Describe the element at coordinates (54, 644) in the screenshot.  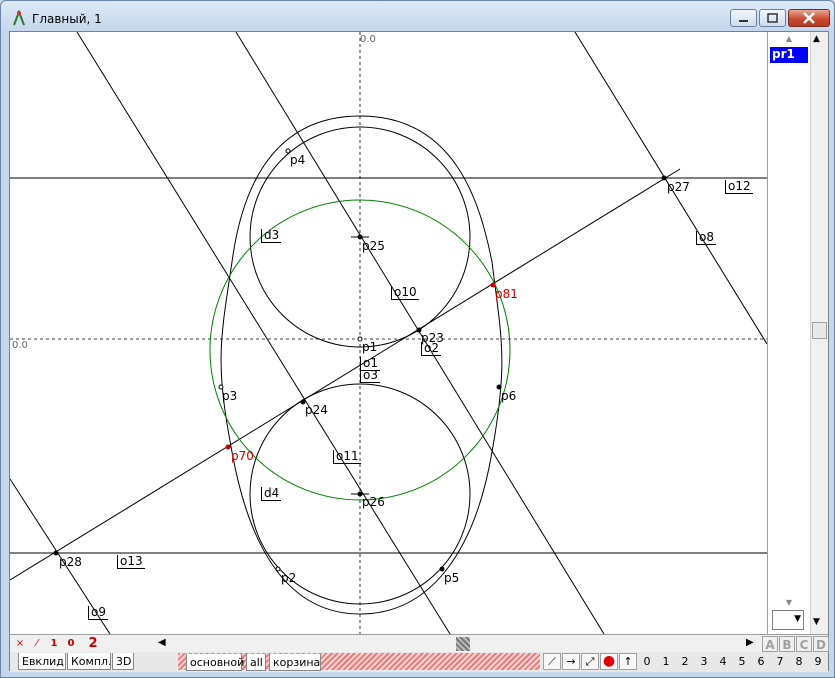
I see `mode-1-button: 1` at that location.